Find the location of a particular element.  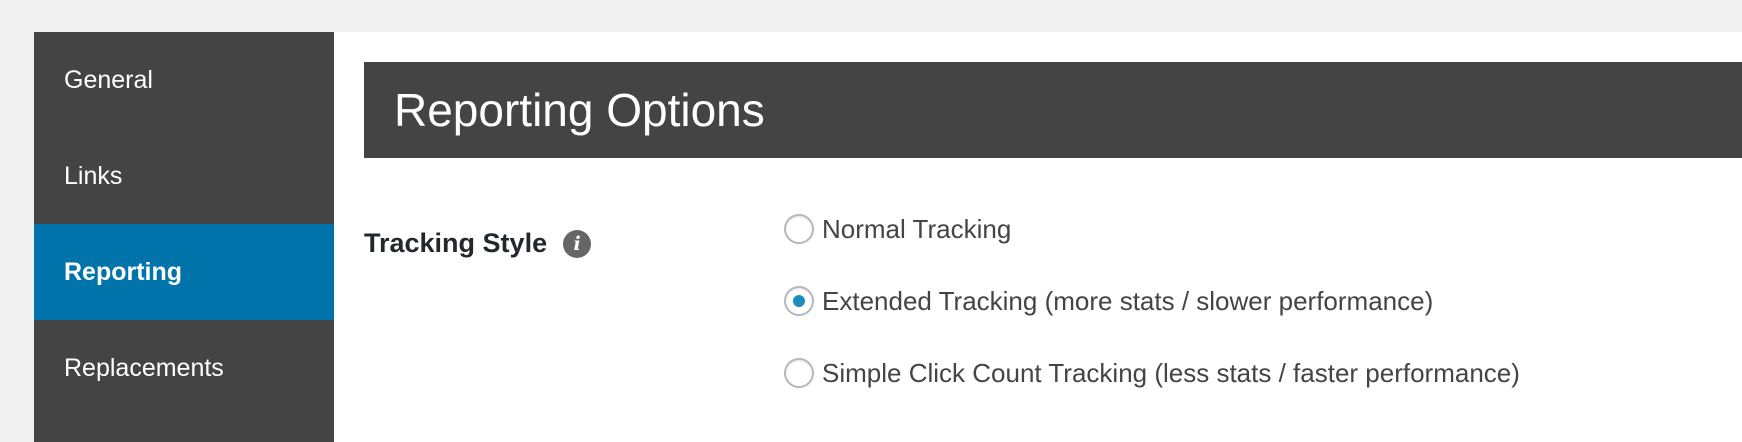

sidebar-item-general: General is located at coordinates (184, 80).